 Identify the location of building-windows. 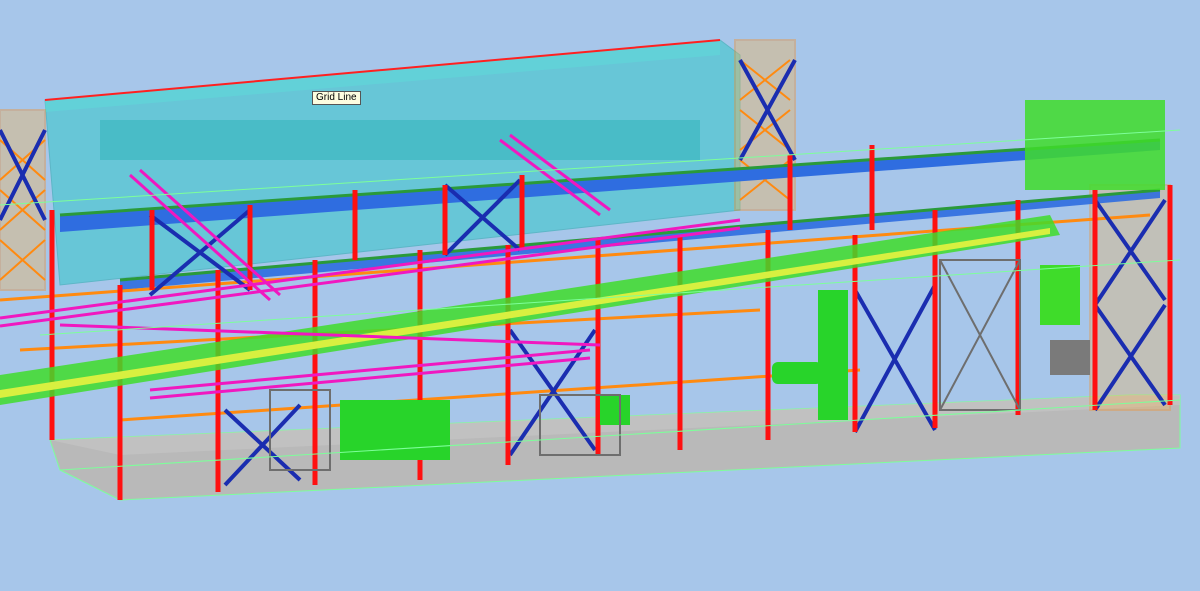
(400, 140).